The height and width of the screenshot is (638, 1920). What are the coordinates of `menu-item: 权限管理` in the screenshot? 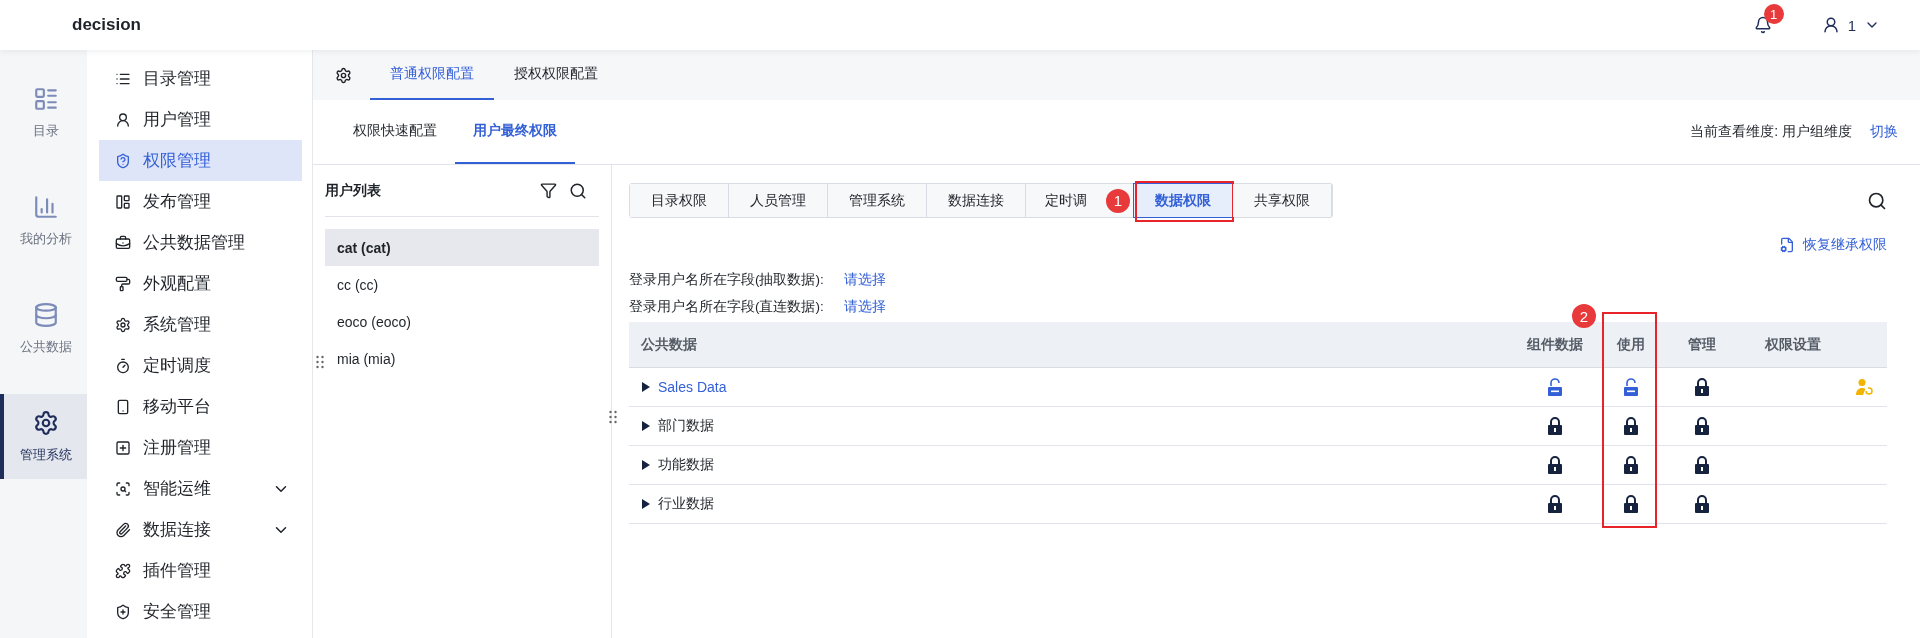 It's located at (200, 160).